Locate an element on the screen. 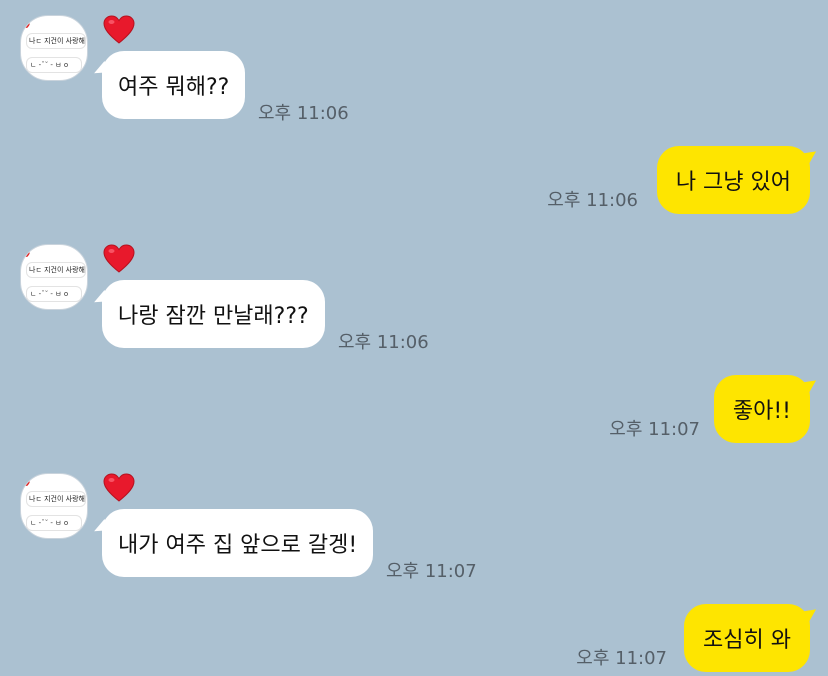  message-bubble: 여주 뭐해?? is located at coordinates (174, 85).